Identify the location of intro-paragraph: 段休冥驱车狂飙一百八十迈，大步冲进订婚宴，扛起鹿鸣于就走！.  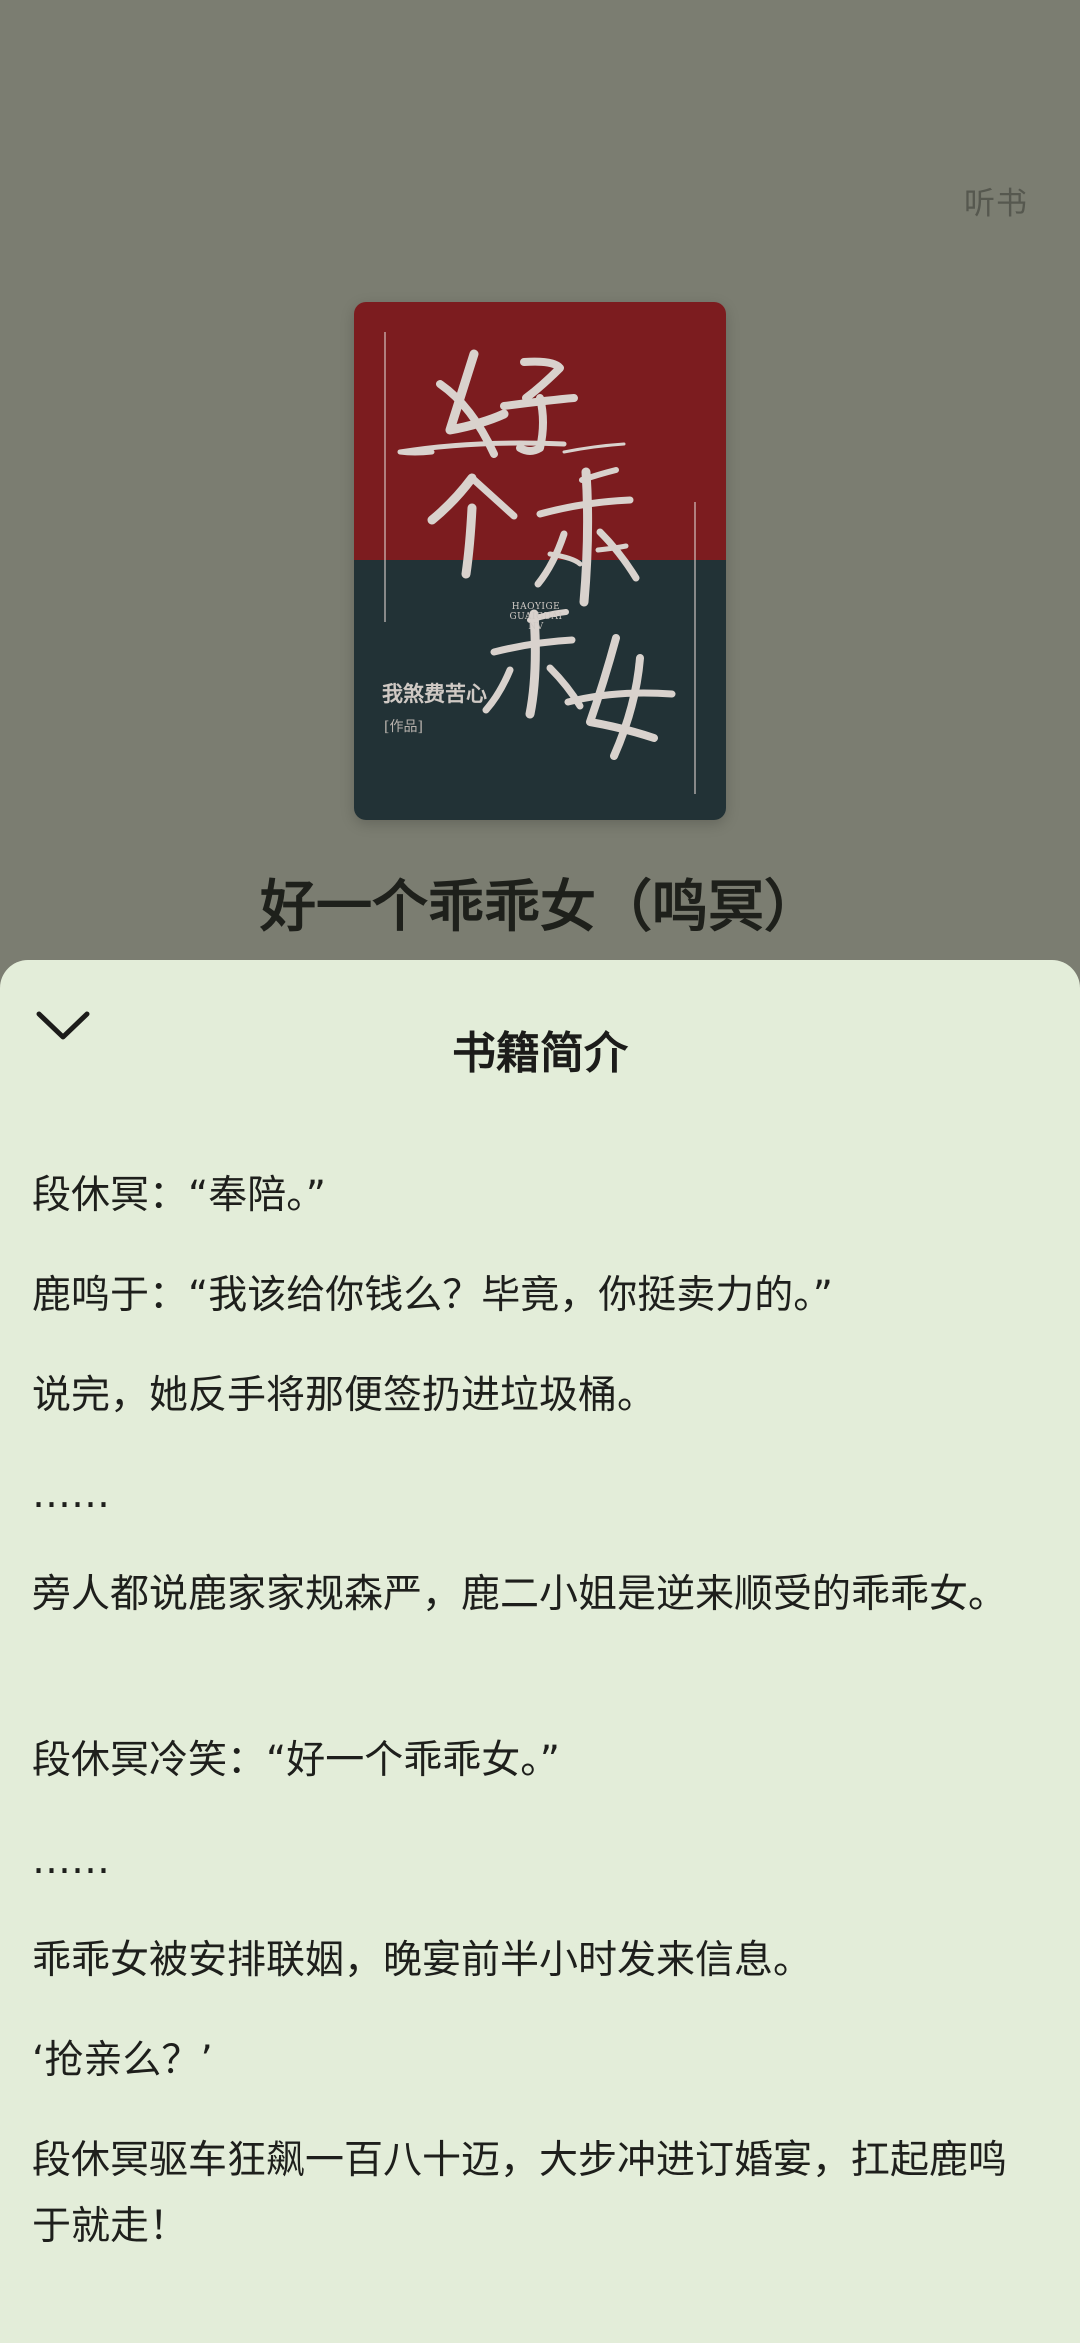
(520, 2193).